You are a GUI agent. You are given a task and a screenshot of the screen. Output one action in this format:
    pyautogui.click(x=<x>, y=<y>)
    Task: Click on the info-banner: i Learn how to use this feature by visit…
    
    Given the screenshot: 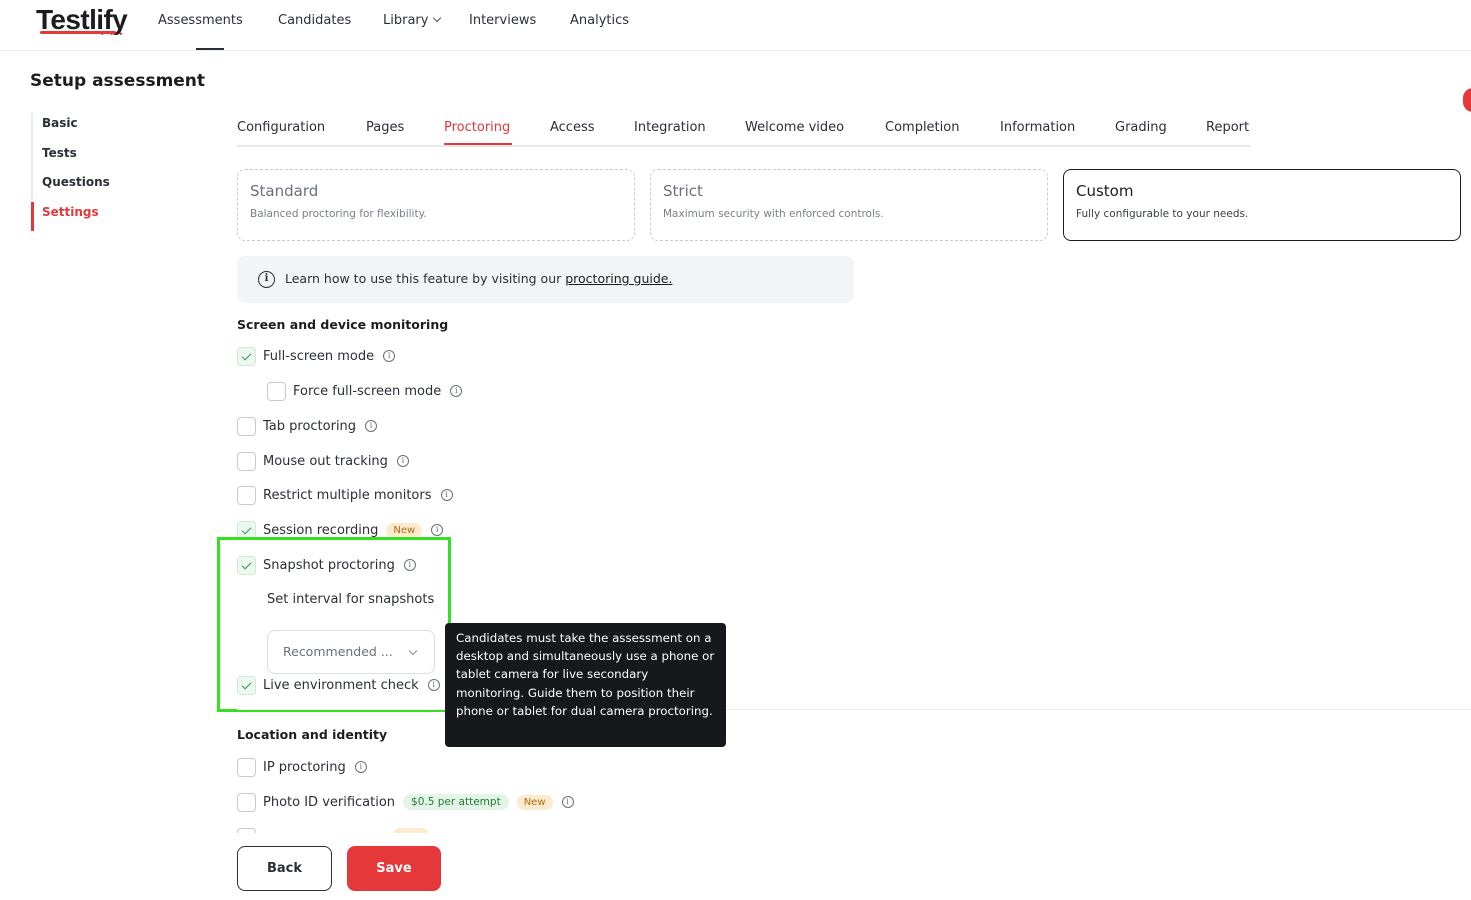 What is the action you would take?
    pyautogui.click(x=545, y=279)
    